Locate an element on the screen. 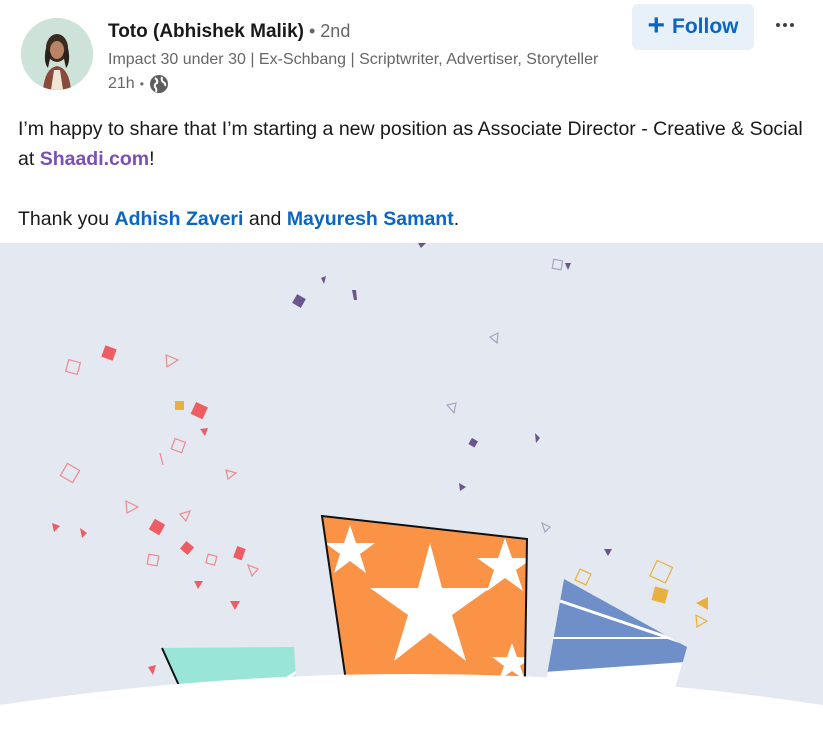 This screenshot has height=755, width=823. mention-link-2: Mayuresh Samant is located at coordinates (370, 219).